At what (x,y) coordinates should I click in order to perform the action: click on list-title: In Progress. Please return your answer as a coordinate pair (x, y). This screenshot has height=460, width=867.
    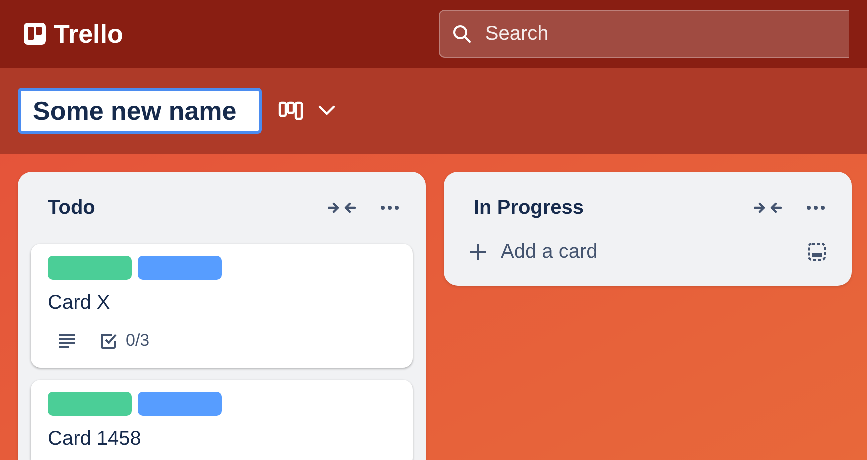
    Looking at the image, I should click on (614, 208).